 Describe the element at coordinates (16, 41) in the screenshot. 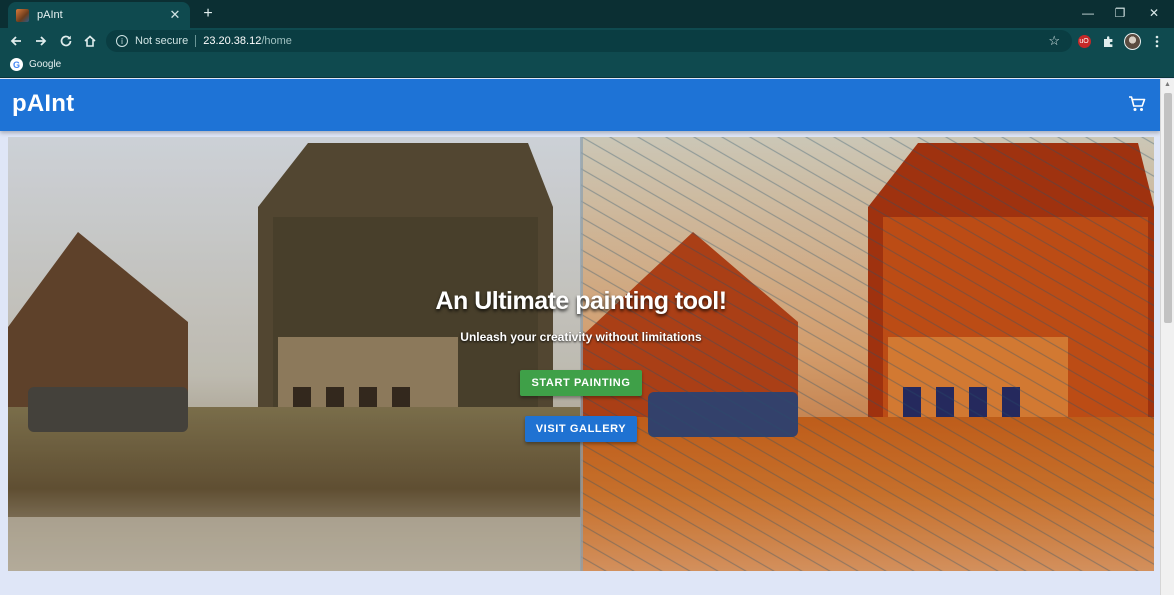

I see `back-arrow-icon` at that location.